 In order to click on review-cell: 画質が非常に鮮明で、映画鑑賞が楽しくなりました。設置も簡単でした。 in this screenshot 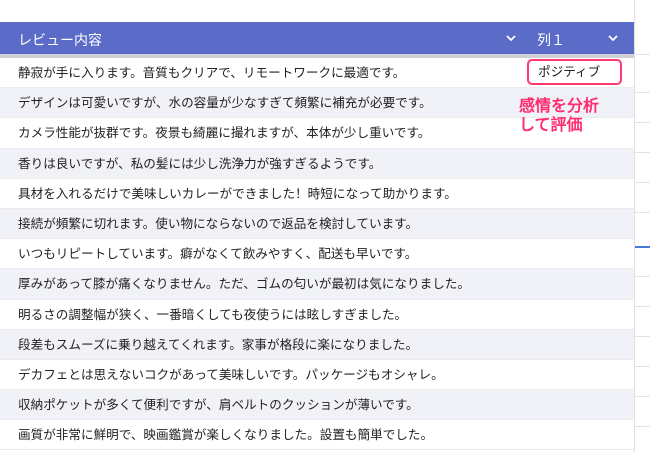, I will do `click(225, 435)`.